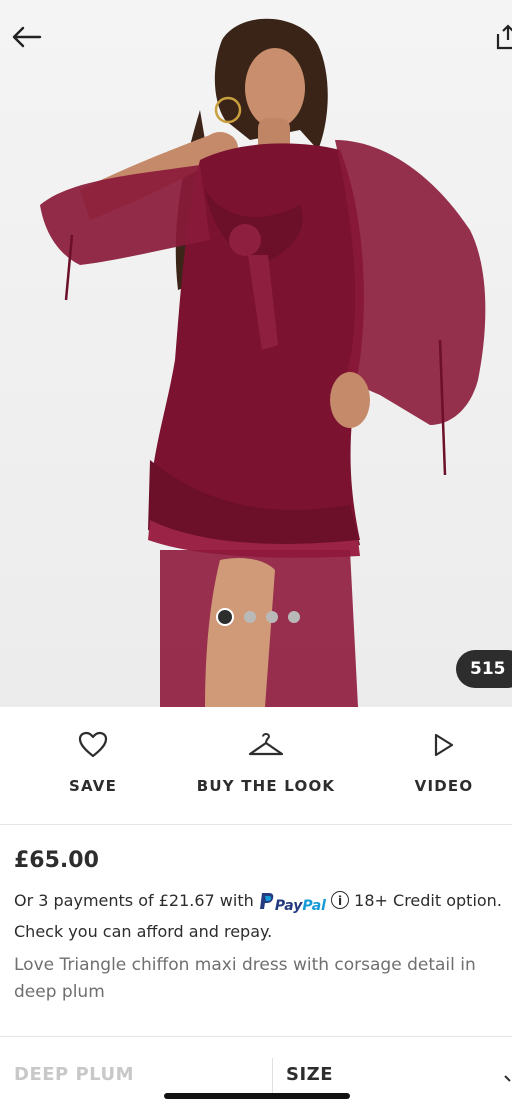 Image resolution: width=512 pixels, height=1109 pixels. What do you see at coordinates (314, 906) in the screenshot?
I see `paypal-pal-text: Pal` at bounding box center [314, 906].